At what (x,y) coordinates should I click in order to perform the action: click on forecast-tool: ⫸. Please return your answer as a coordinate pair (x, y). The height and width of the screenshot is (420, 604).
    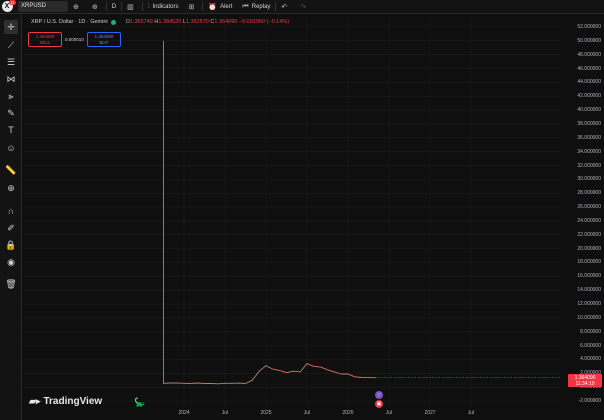
    Looking at the image, I should click on (11, 96).